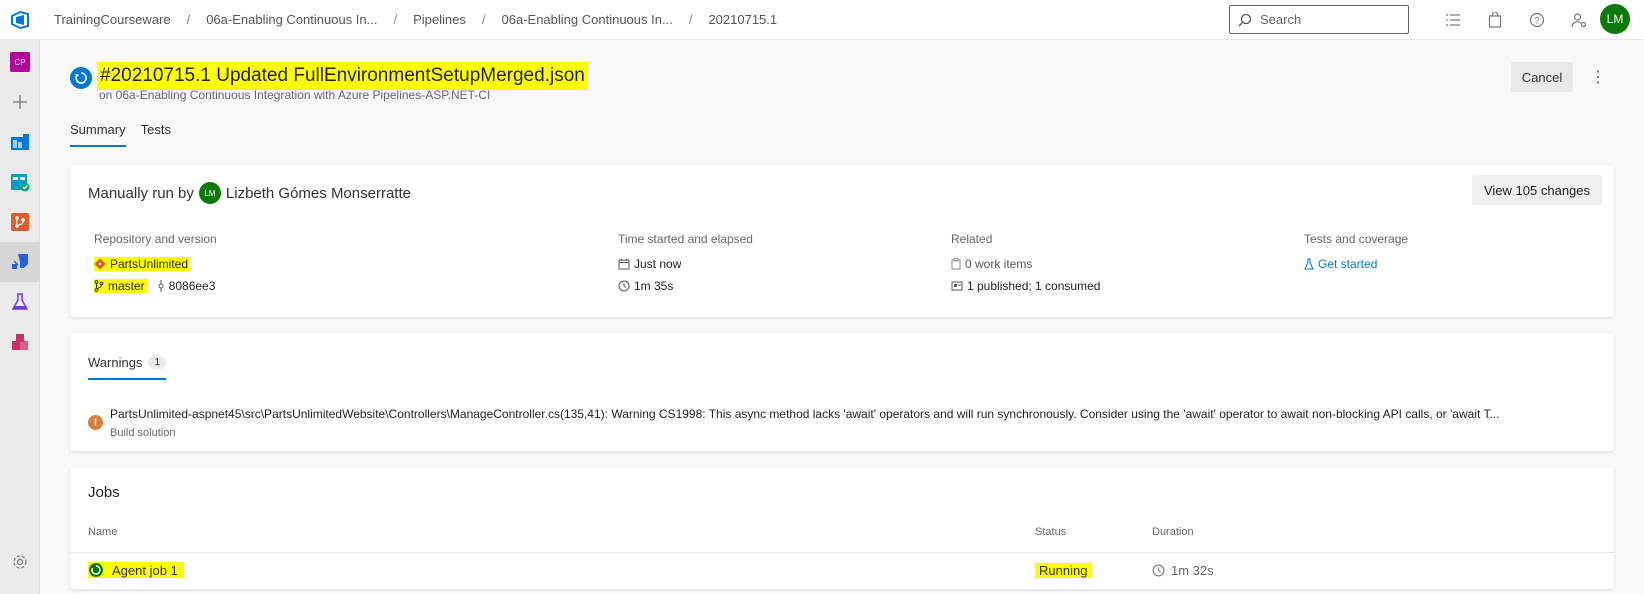  What do you see at coordinates (998, 264) in the screenshot?
I see `work-items-link: 0 work items` at bounding box center [998, 264].